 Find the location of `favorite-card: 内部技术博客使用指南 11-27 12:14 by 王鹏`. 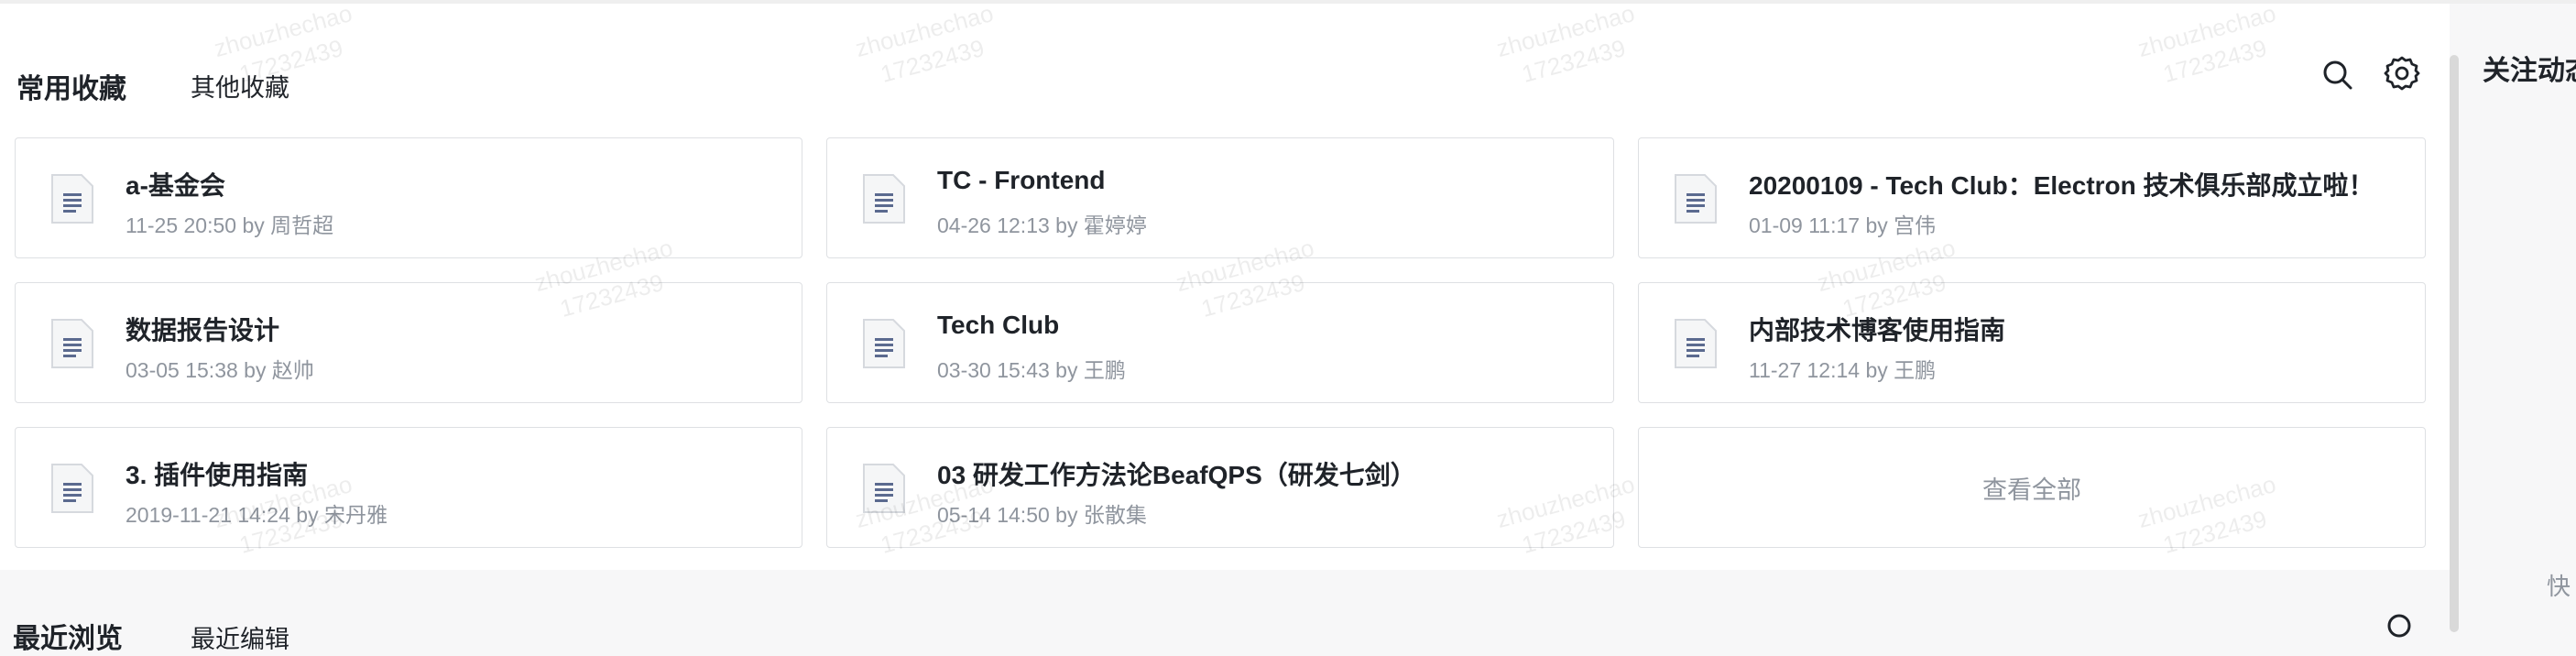

favorite-card: 内部技术博客使用指南 11-27 12:14 by 王鹏 is located at coordinates (2032, 343).